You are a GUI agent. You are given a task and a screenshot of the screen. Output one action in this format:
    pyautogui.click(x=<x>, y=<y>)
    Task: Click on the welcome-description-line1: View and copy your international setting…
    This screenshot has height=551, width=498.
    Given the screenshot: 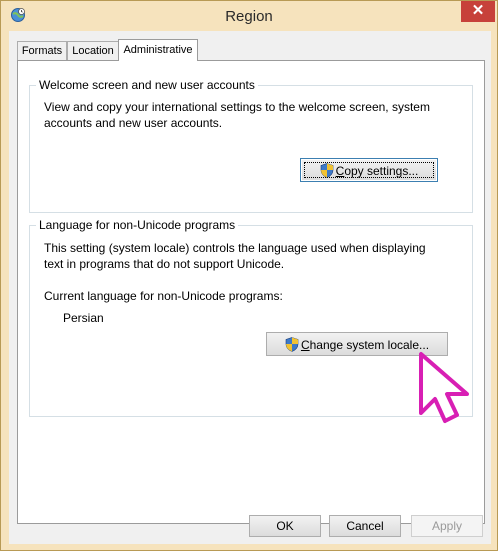 What is the action you would take?
    pyautogui.click(x=237, y=107)
    